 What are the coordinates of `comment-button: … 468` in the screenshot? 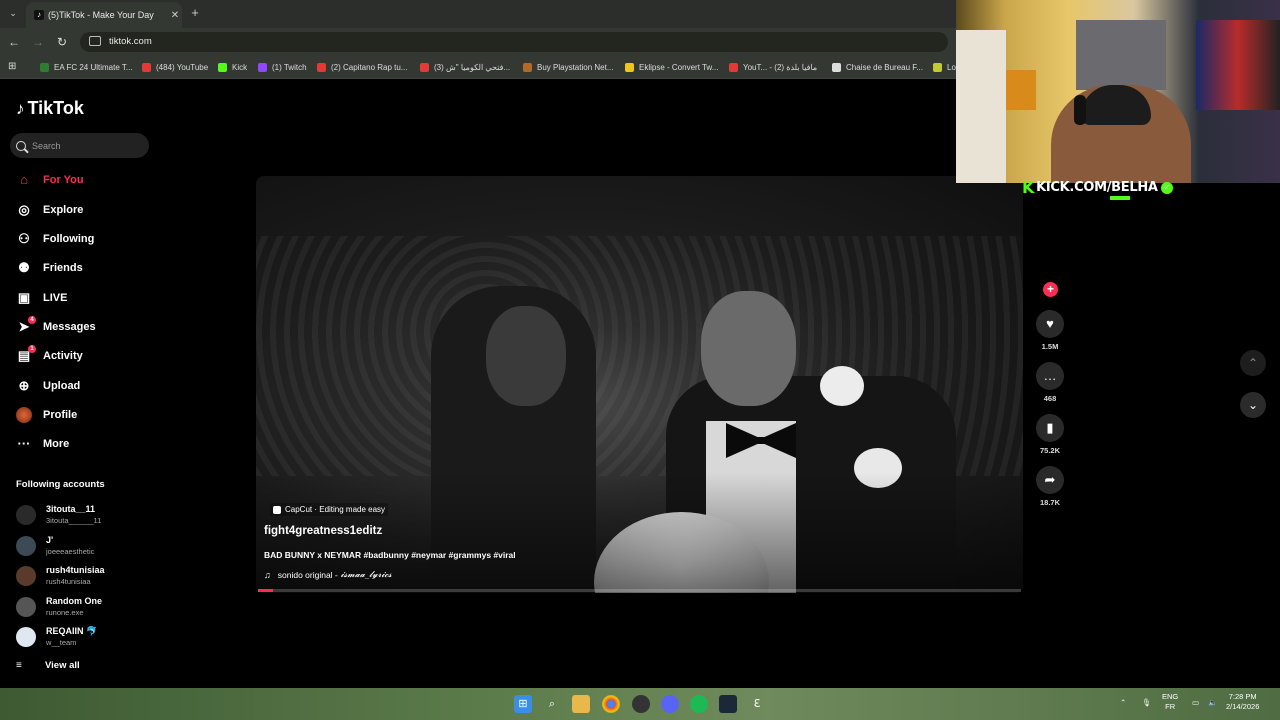 It's located at (1050, 382).